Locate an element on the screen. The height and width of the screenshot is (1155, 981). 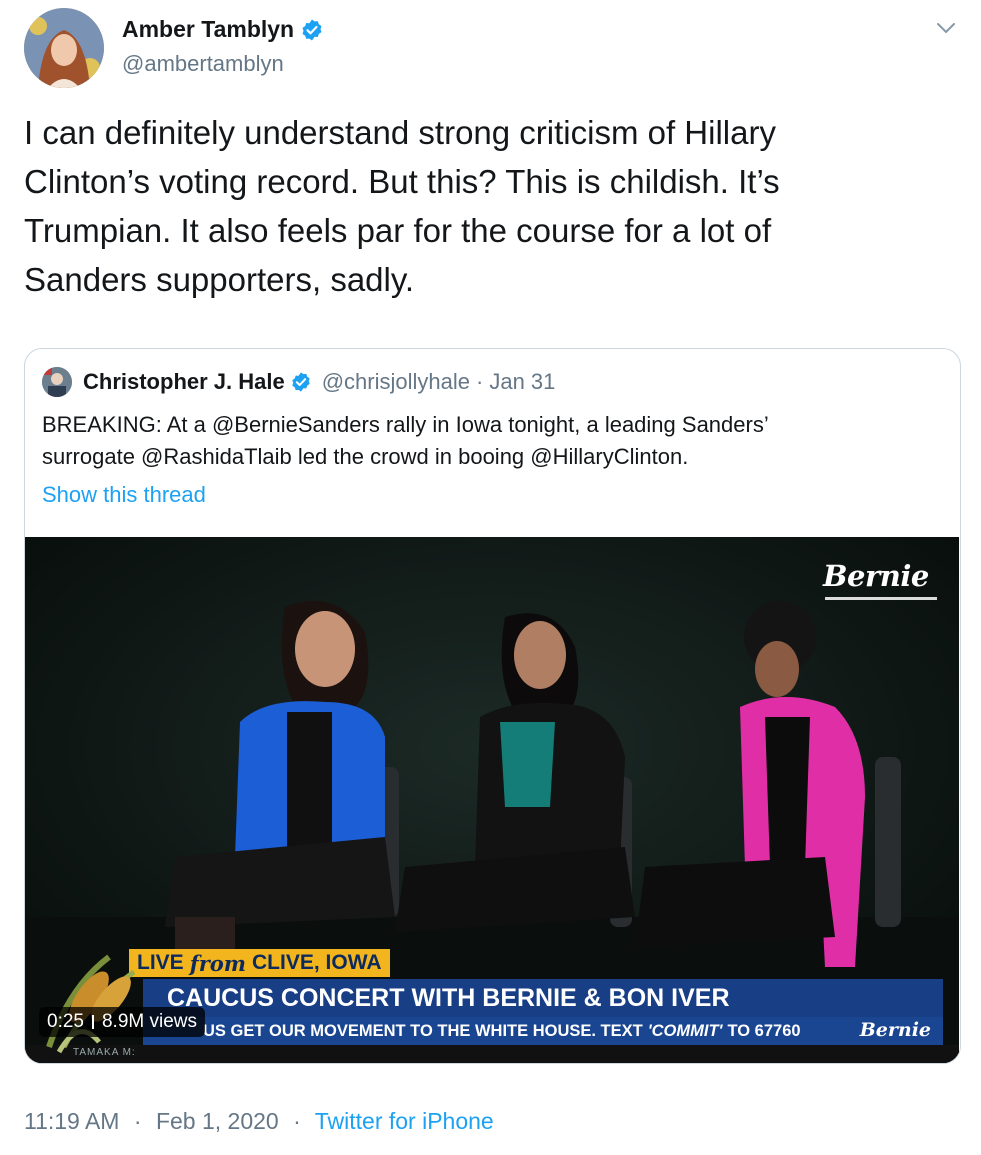
bottom-strip: TAMAKA M: is located at coordinates (492, 1054).